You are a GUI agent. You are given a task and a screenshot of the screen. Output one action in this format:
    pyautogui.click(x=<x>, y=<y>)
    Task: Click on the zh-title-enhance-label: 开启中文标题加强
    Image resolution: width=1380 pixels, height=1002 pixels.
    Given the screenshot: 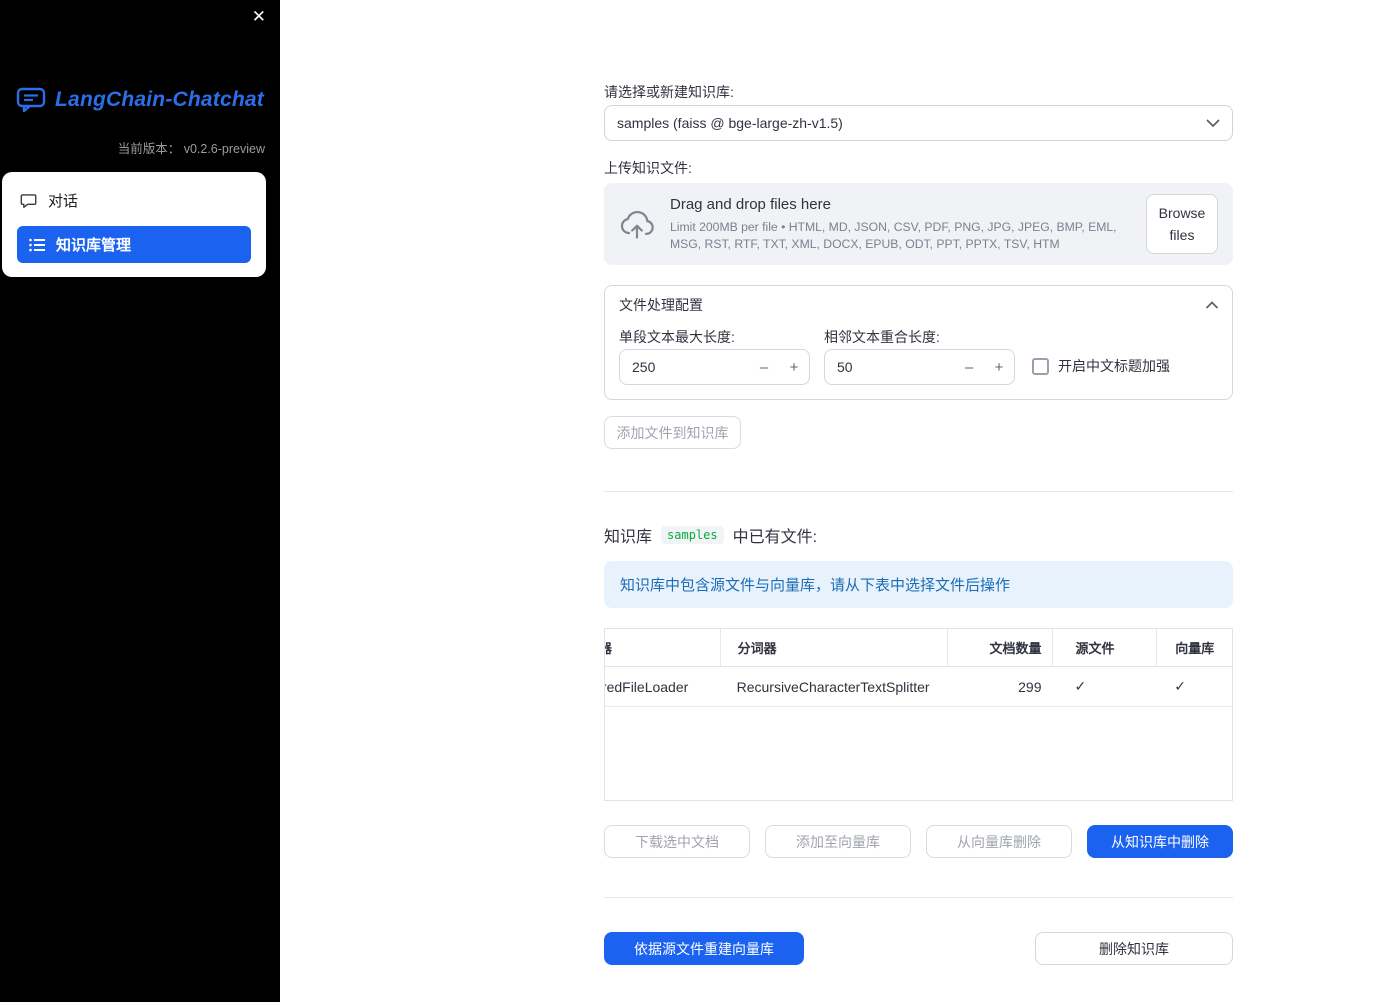 What is the action you would take?
    pyautogui.click(x=1114, y=366)
    